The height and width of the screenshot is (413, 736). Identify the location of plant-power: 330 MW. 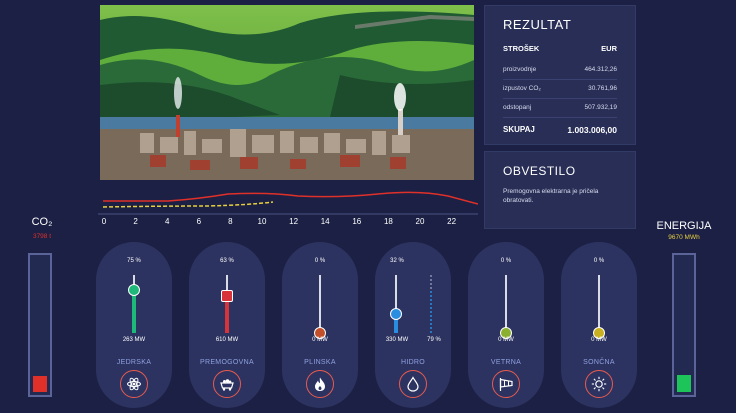
(397, 340).